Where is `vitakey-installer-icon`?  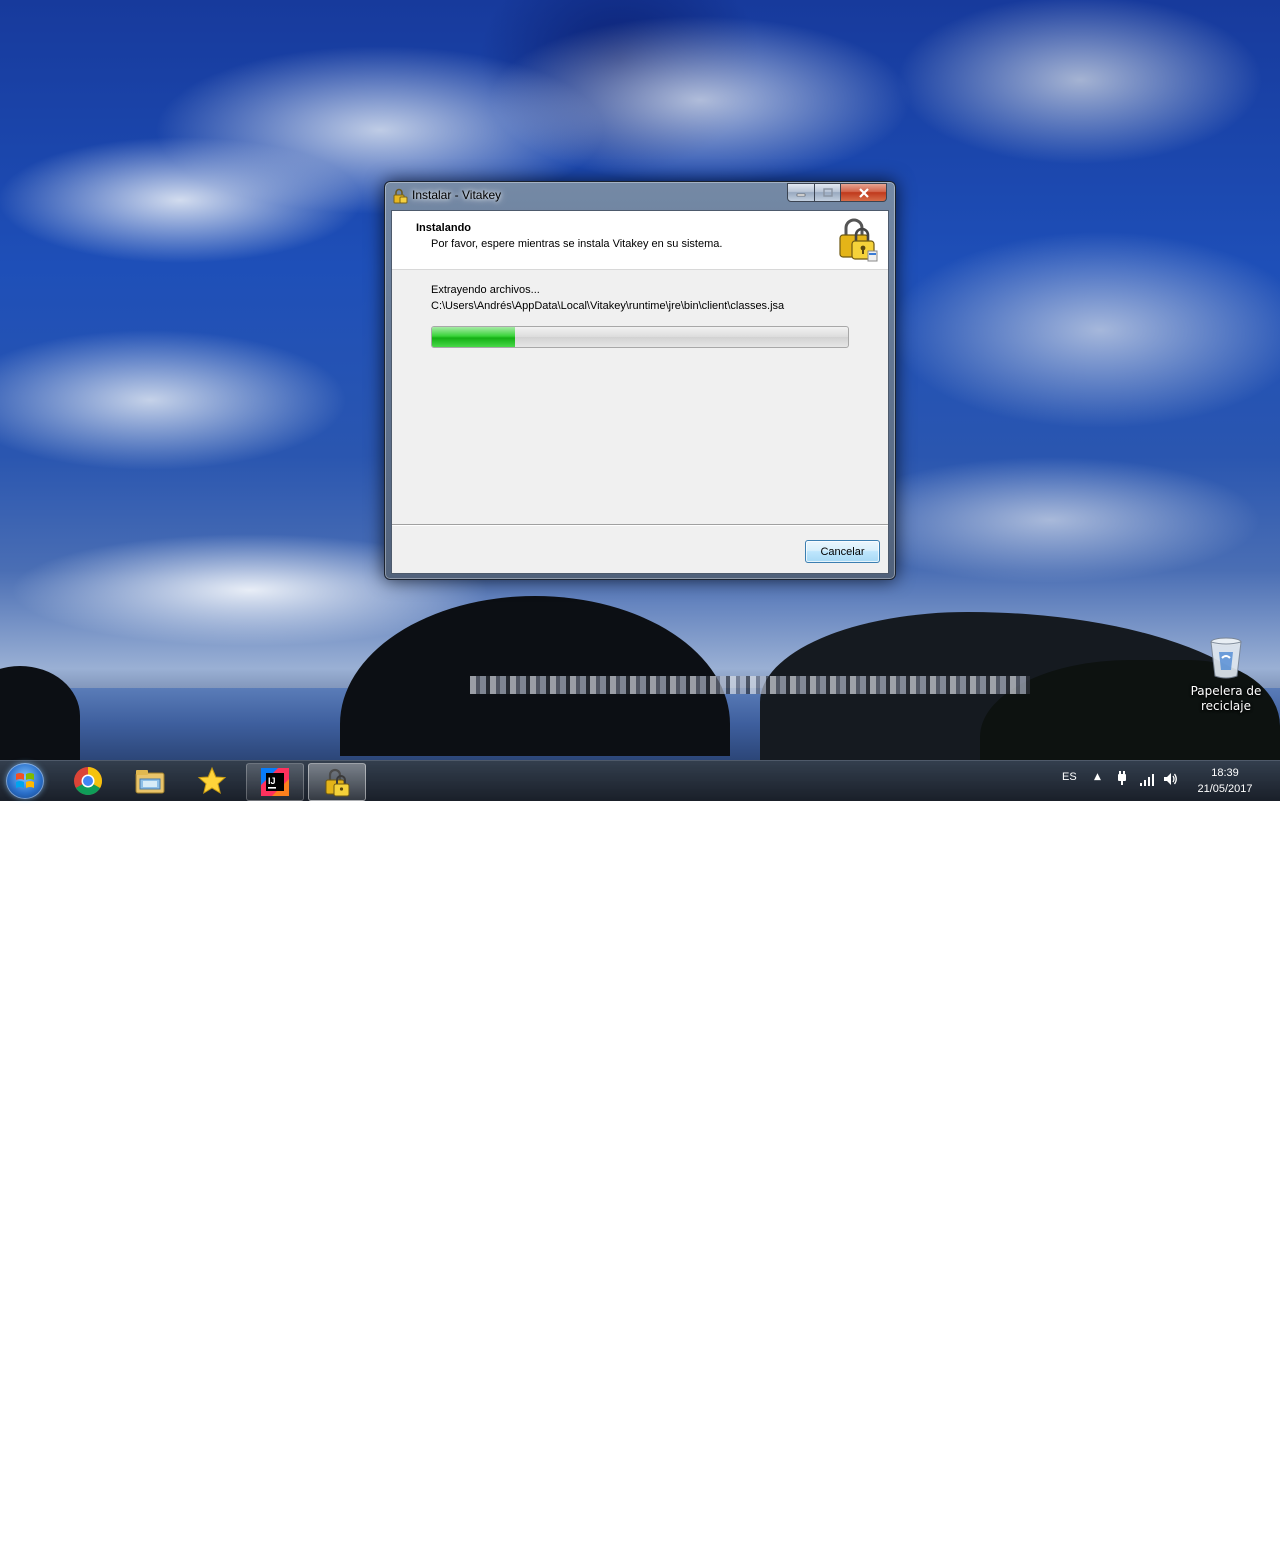 vitakey-installer-icon is located at coordinates (337, 782).